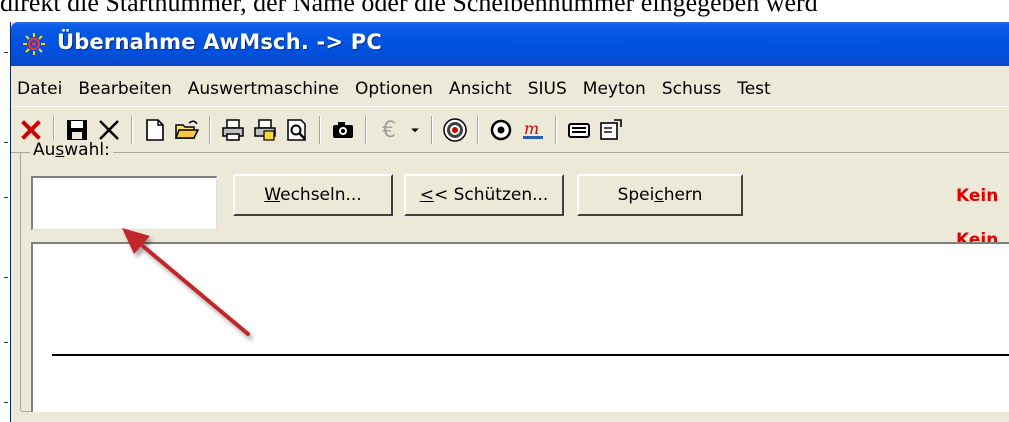  Describe the element at coordinates (480, 89) in the screenshot. I see `menu-ansicht: Ansicht` at that location.